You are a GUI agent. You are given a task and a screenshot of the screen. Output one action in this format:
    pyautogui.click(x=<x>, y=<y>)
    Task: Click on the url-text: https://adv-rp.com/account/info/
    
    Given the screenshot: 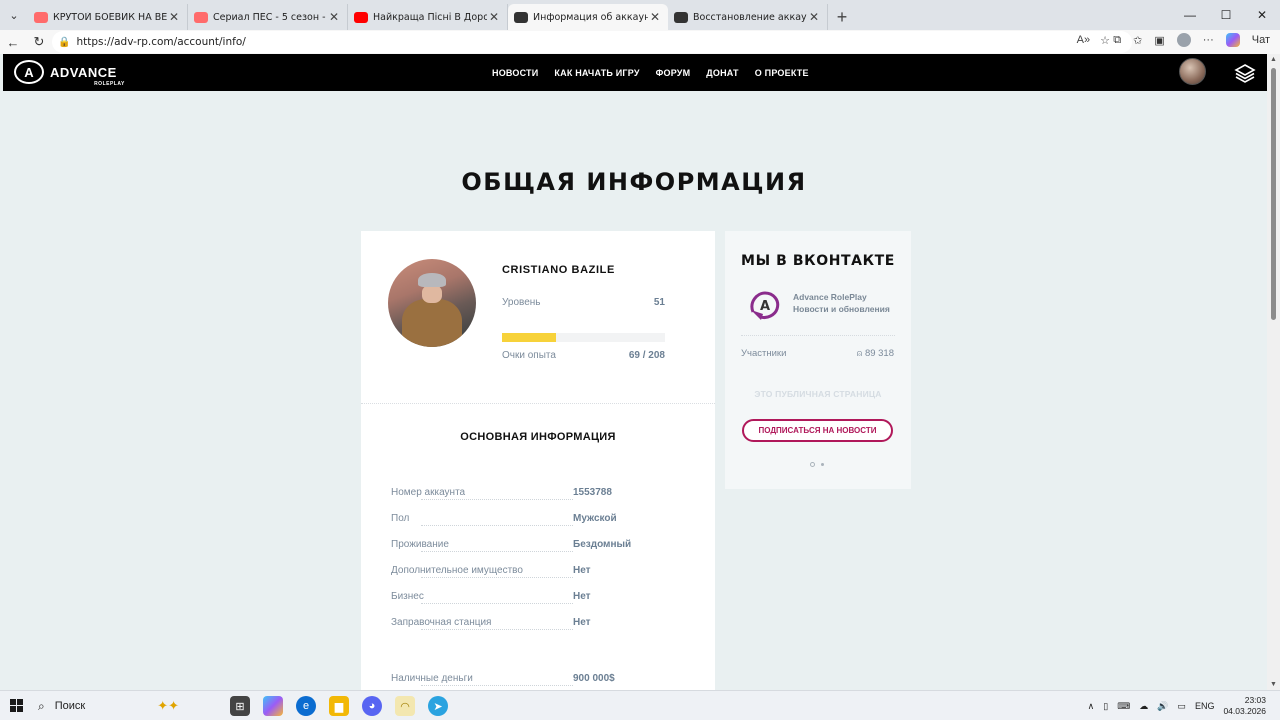 What is the action you would take?
    pyautogui.click(x=161, y=42)
    